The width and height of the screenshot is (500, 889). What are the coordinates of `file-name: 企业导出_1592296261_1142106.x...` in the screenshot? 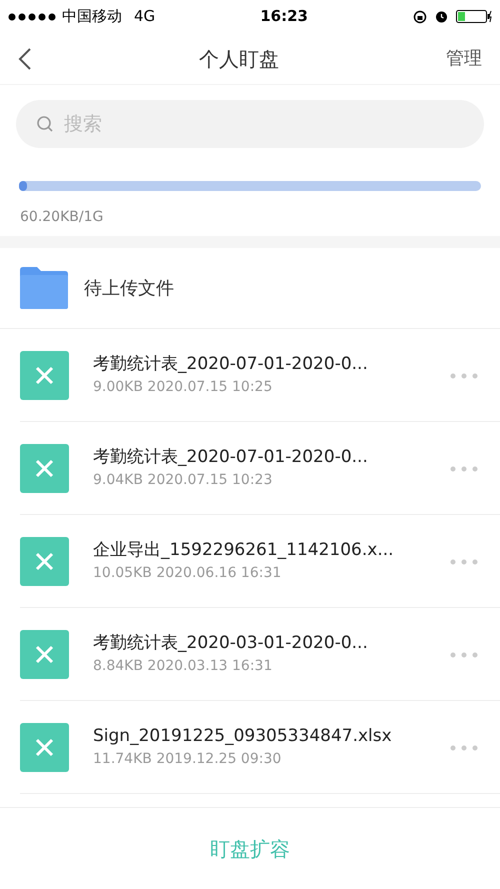 It's located at (244, 550).